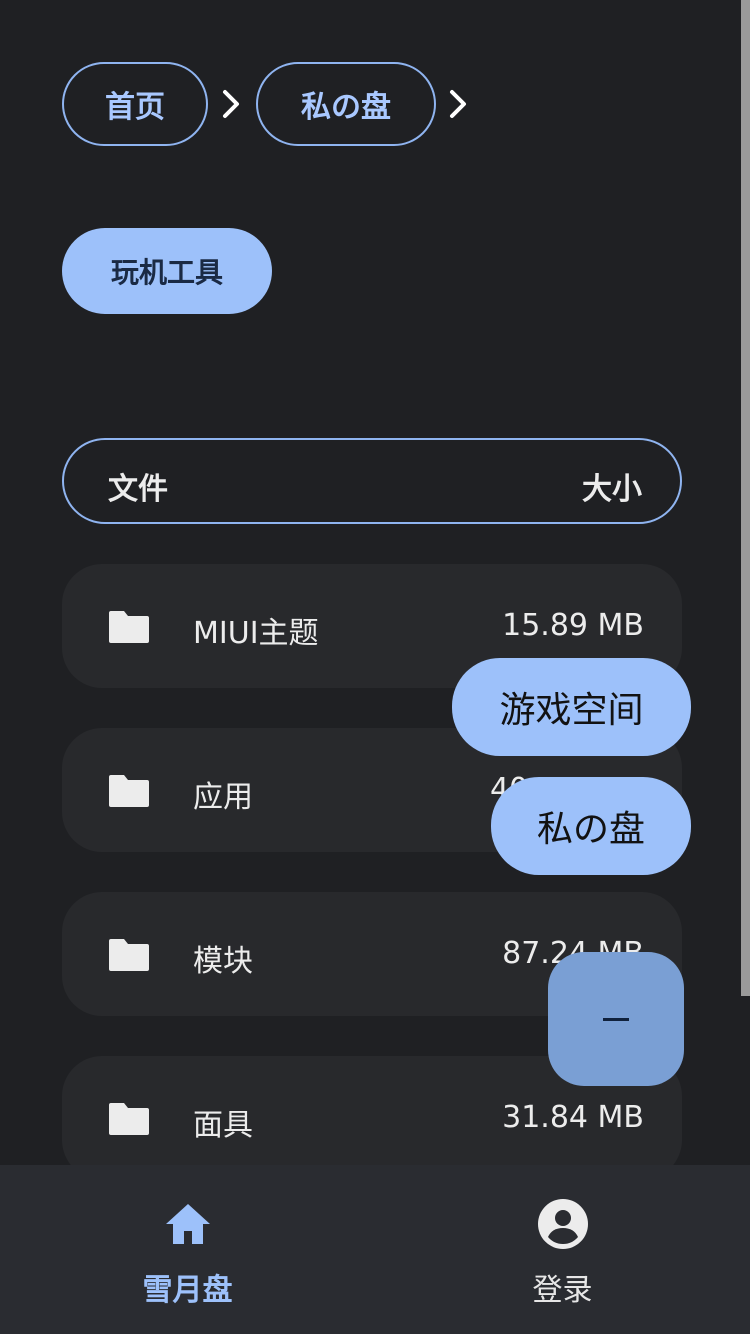 The width and height of the screenshot is (750, 1334). I want to click on breadcrumb-home: 首页, so click(135, 104).